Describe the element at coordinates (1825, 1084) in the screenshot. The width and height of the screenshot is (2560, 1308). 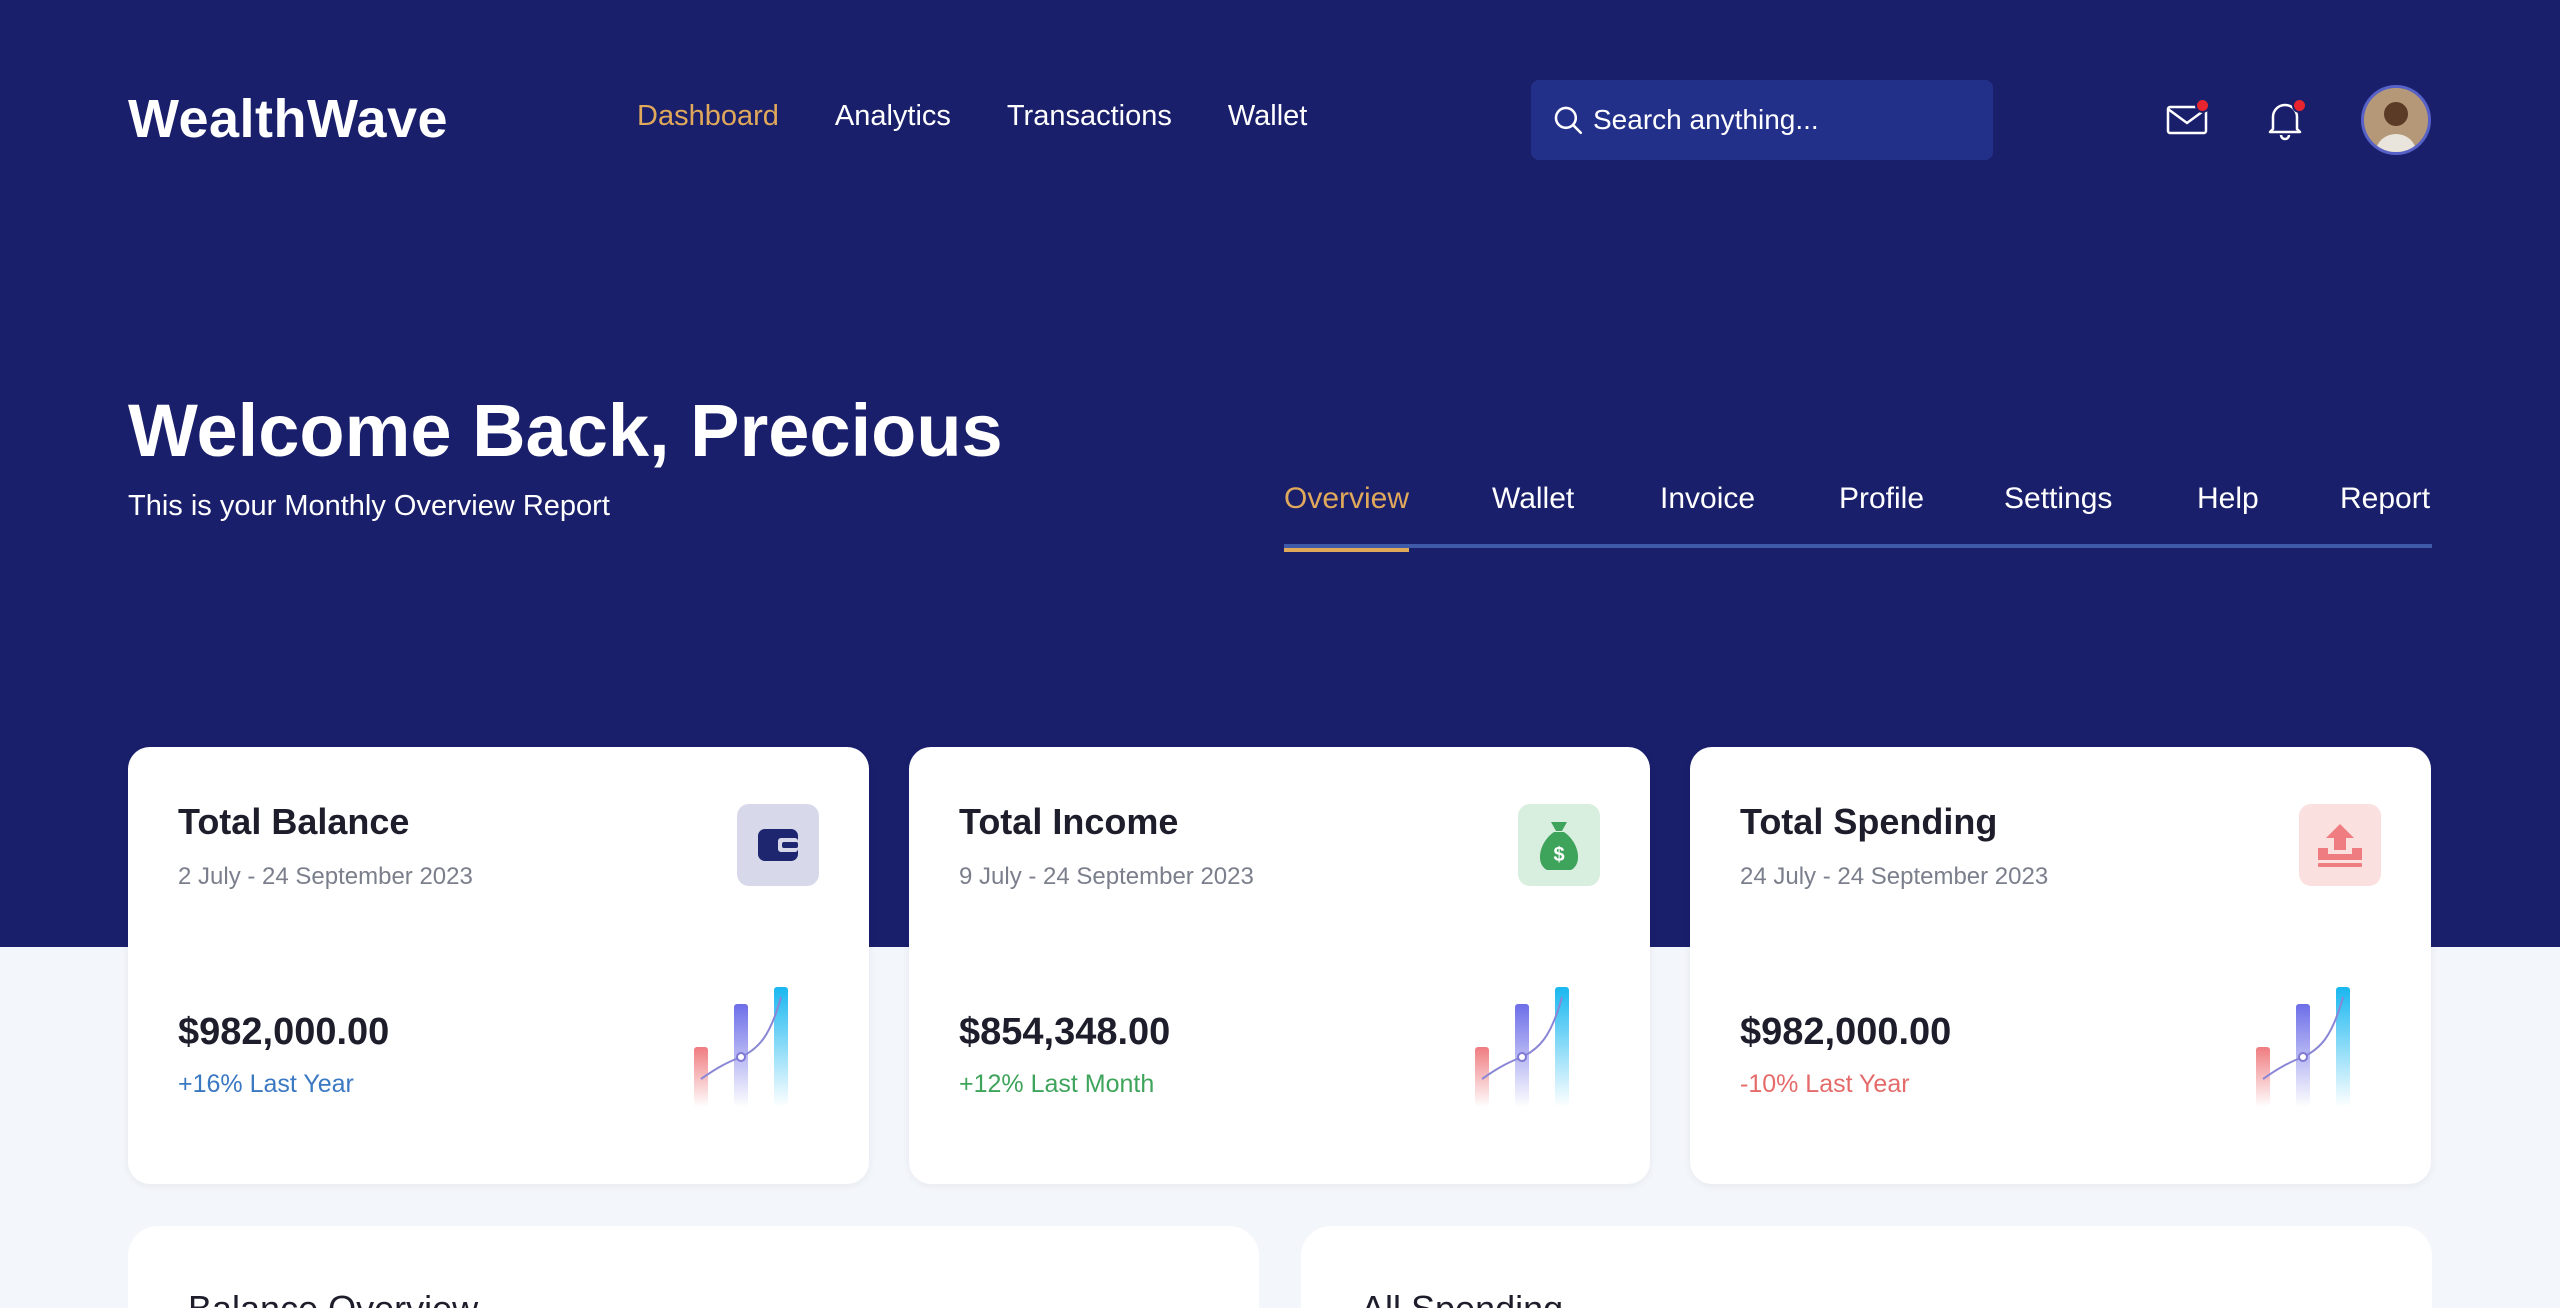
I see `card-change: -10% Last Year` at that location.